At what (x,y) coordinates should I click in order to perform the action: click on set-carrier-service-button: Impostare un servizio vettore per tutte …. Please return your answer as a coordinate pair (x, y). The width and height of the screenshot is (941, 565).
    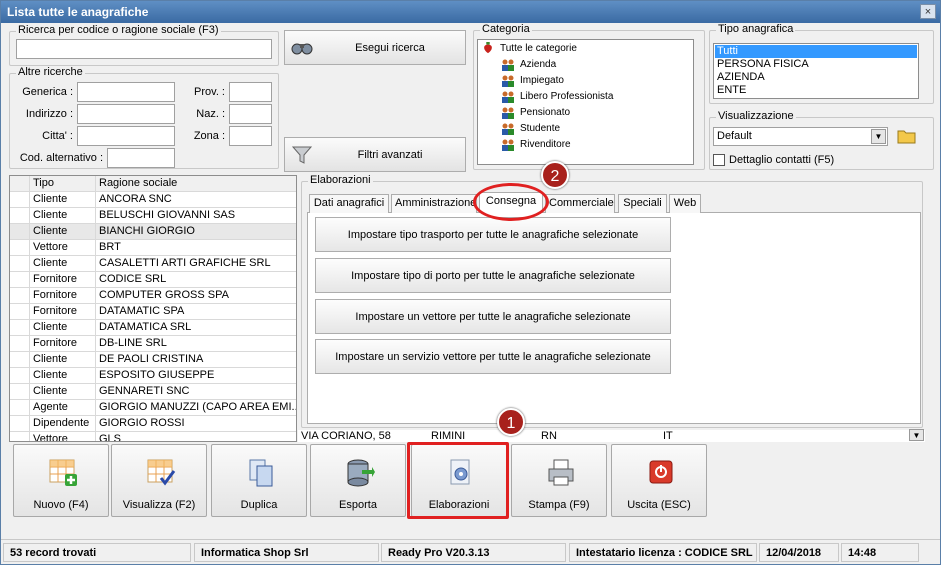
    Looking at the image, I should click on (493, 356).